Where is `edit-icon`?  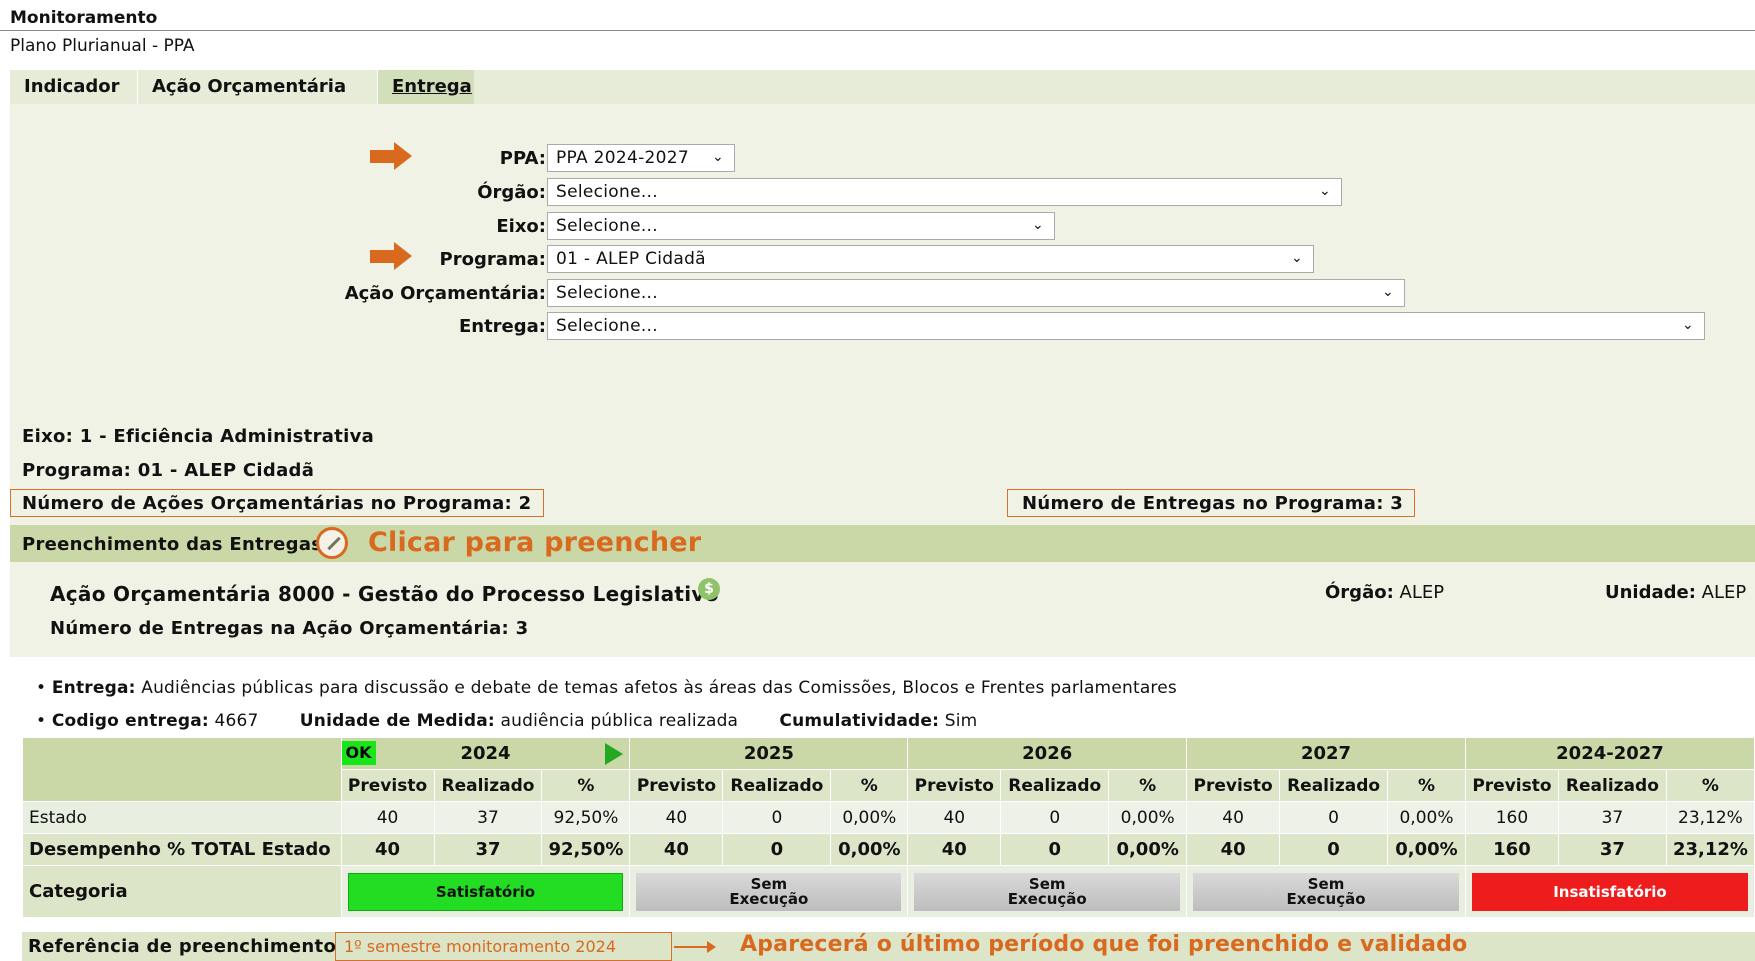
edit-icon is located at coordinates (332, 543).